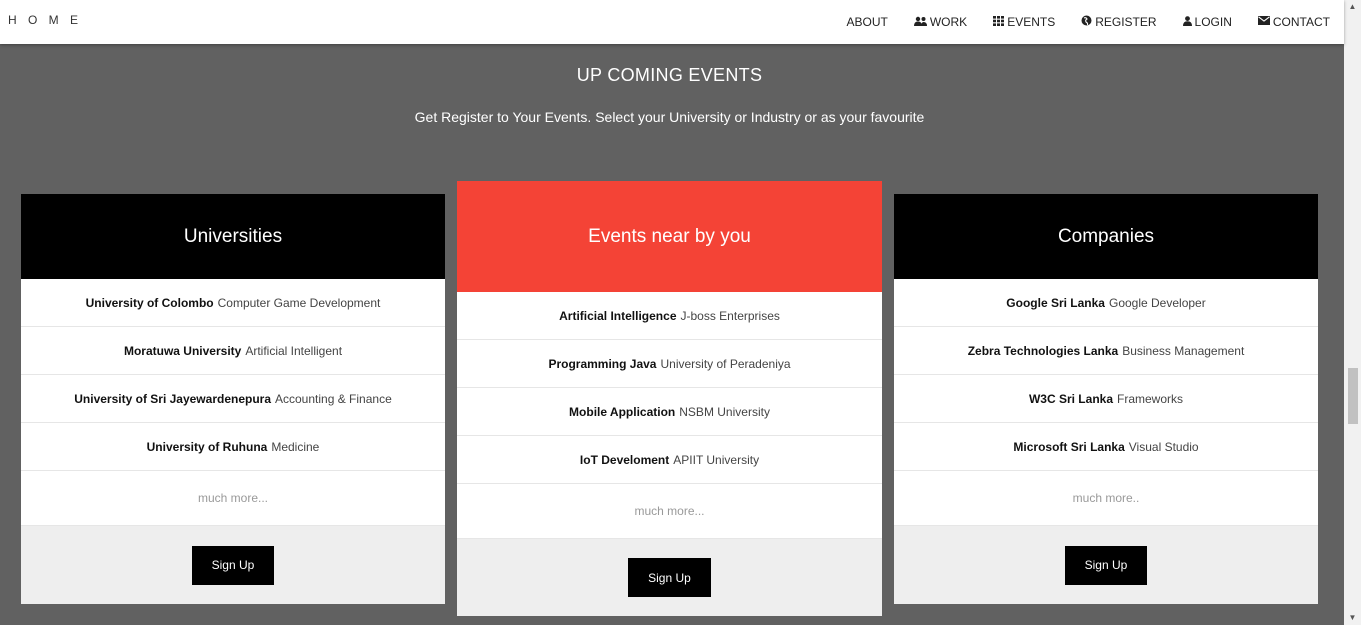 The width and height of the screenshot is (1361, 625). I want to click on item-detail: APIIT University, so click(716, 459).